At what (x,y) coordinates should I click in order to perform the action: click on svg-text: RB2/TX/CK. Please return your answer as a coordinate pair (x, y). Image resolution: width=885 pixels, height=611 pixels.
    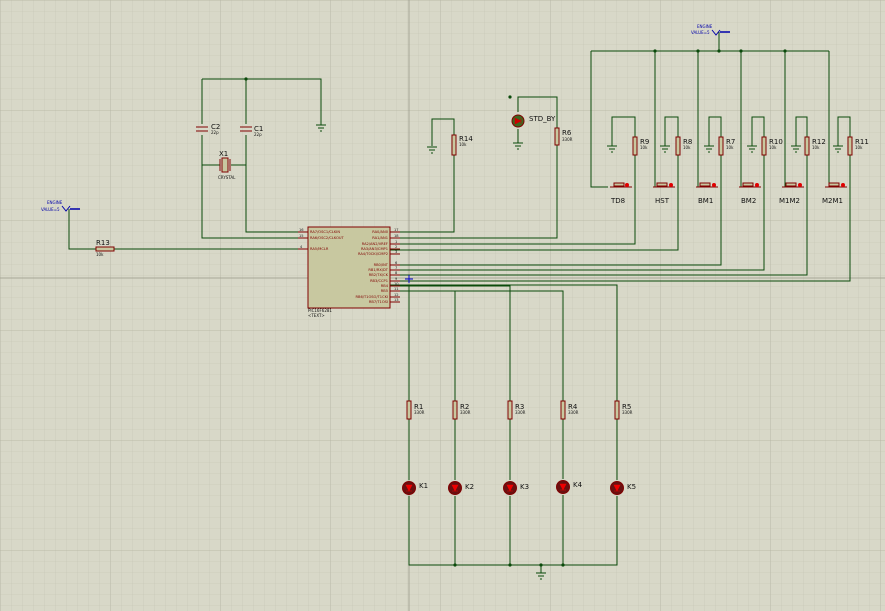
    Looking at the image, I should click on (379, 275).